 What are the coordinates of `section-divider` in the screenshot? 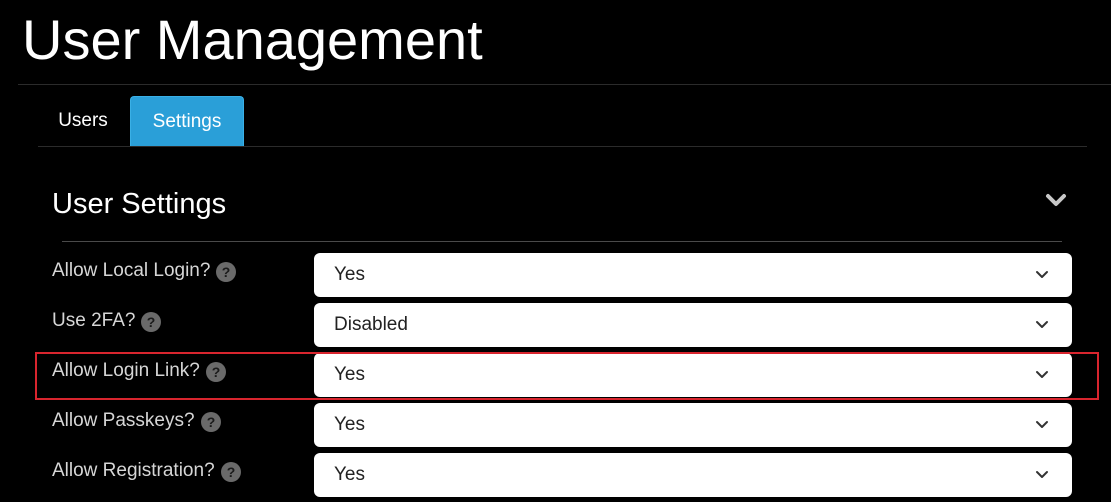 It's located at (562, 241).